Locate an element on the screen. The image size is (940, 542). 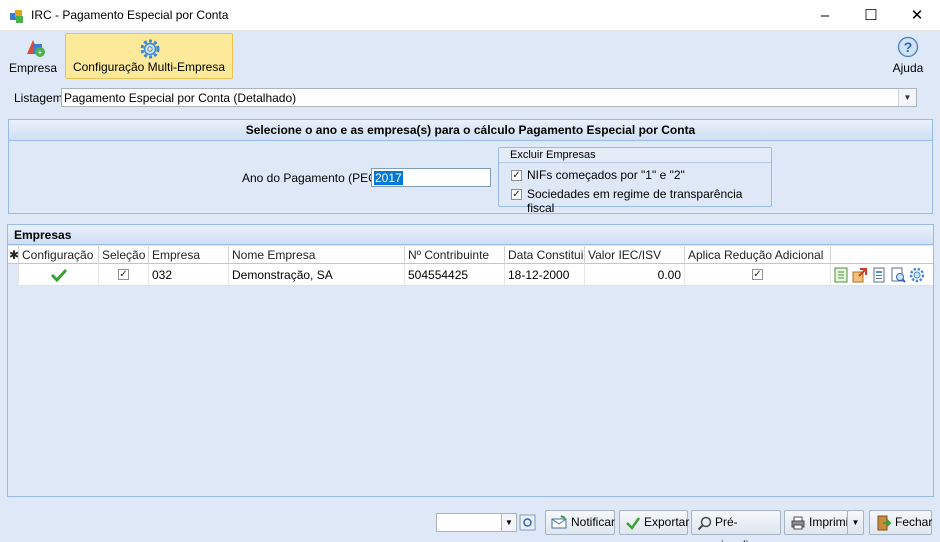
configuracao-multi-empresa-button: Configuração Multi-Empresa is located at coordinates (149, 56).